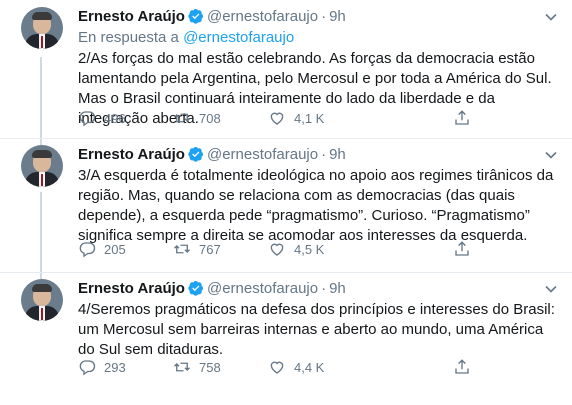 The width and height of the screenshot is (572, 405). I want to click on like-count: 4,5 K, so click(309, 249).